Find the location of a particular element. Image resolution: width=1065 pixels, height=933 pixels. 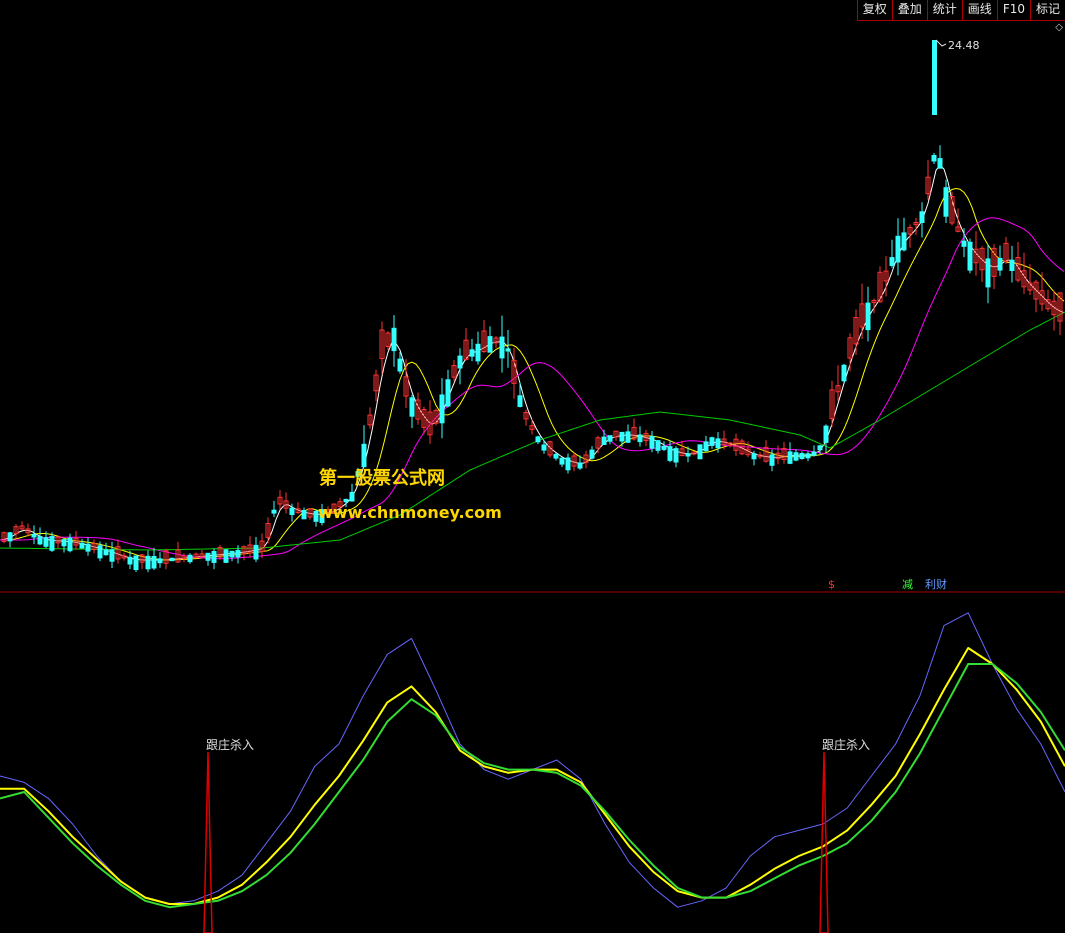

mark-button: 标记 is located at coordinates (1048, 10).